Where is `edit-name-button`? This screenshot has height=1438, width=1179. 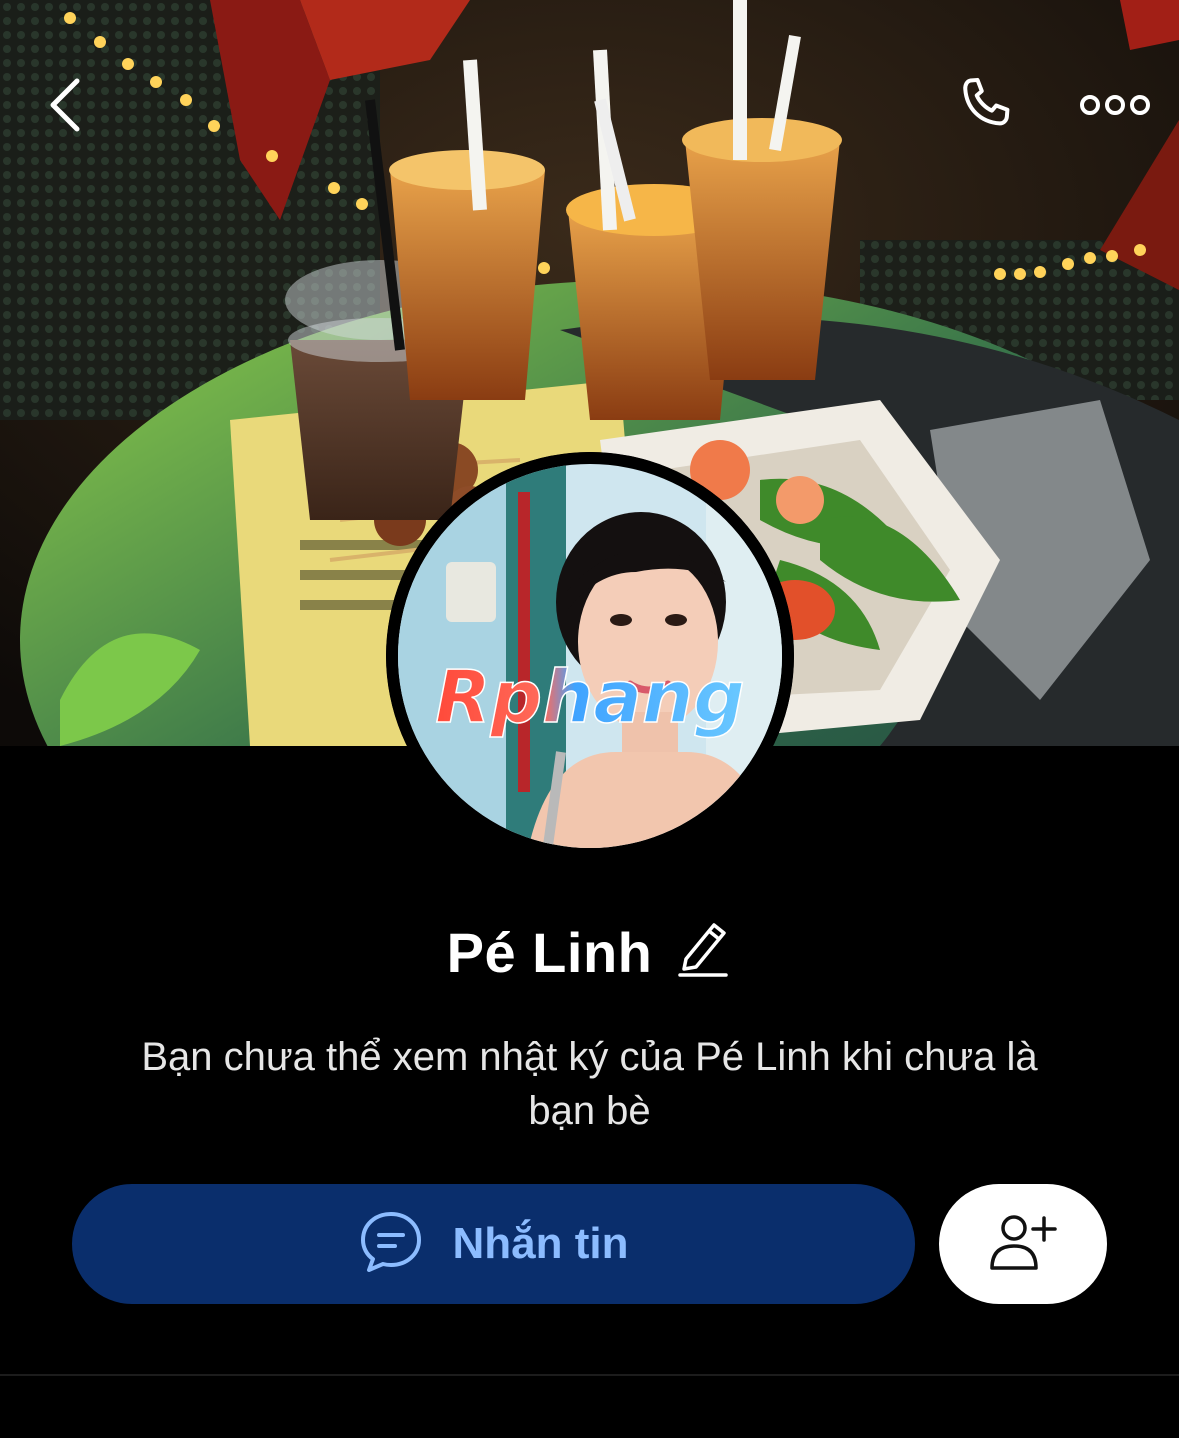
edit-name-button is located at coordinates (703, 952).